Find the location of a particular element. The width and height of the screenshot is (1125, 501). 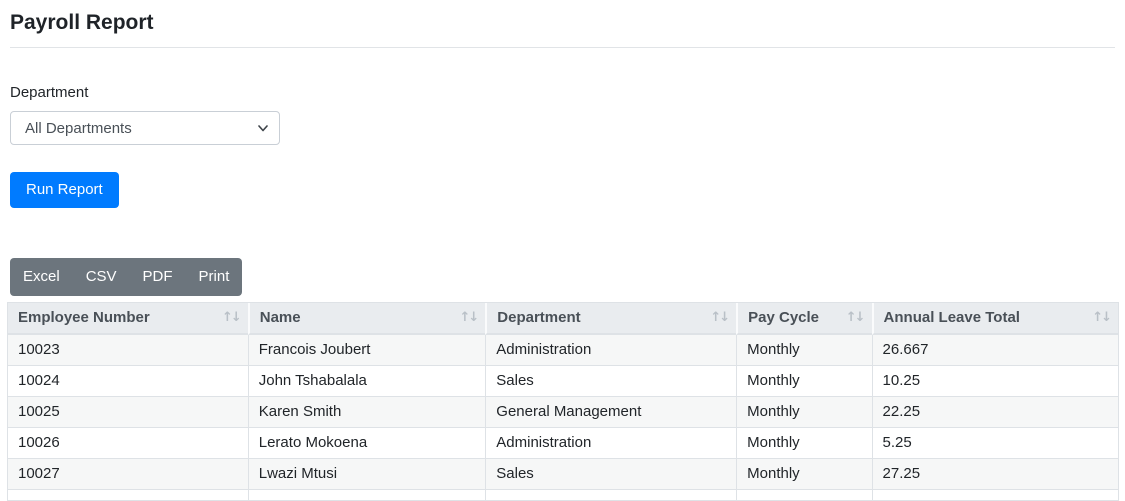

cell-department: General Management is located at coordinates (611, 411).